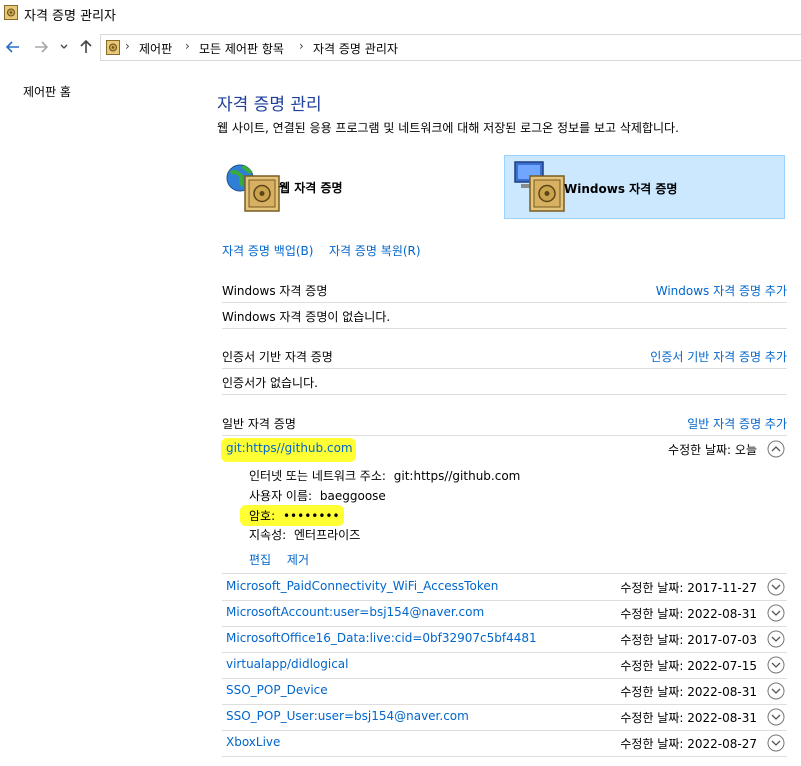 This screenshot has height=766, width=801. What do you see at coordinates (277, 357) in the screenshot?
I see `section-title: 인증서 기반 자격 증명` at bounding box center [277, 357].